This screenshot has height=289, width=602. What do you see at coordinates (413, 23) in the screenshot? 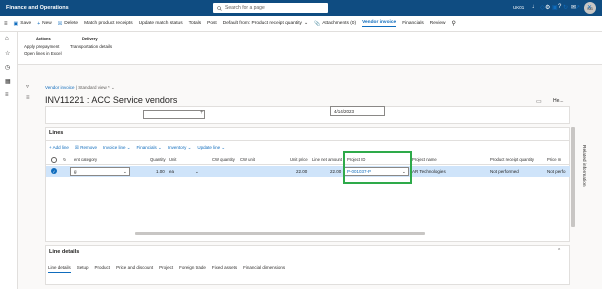
I see `tab-financials: Financials` at bounding box center [413, 23].